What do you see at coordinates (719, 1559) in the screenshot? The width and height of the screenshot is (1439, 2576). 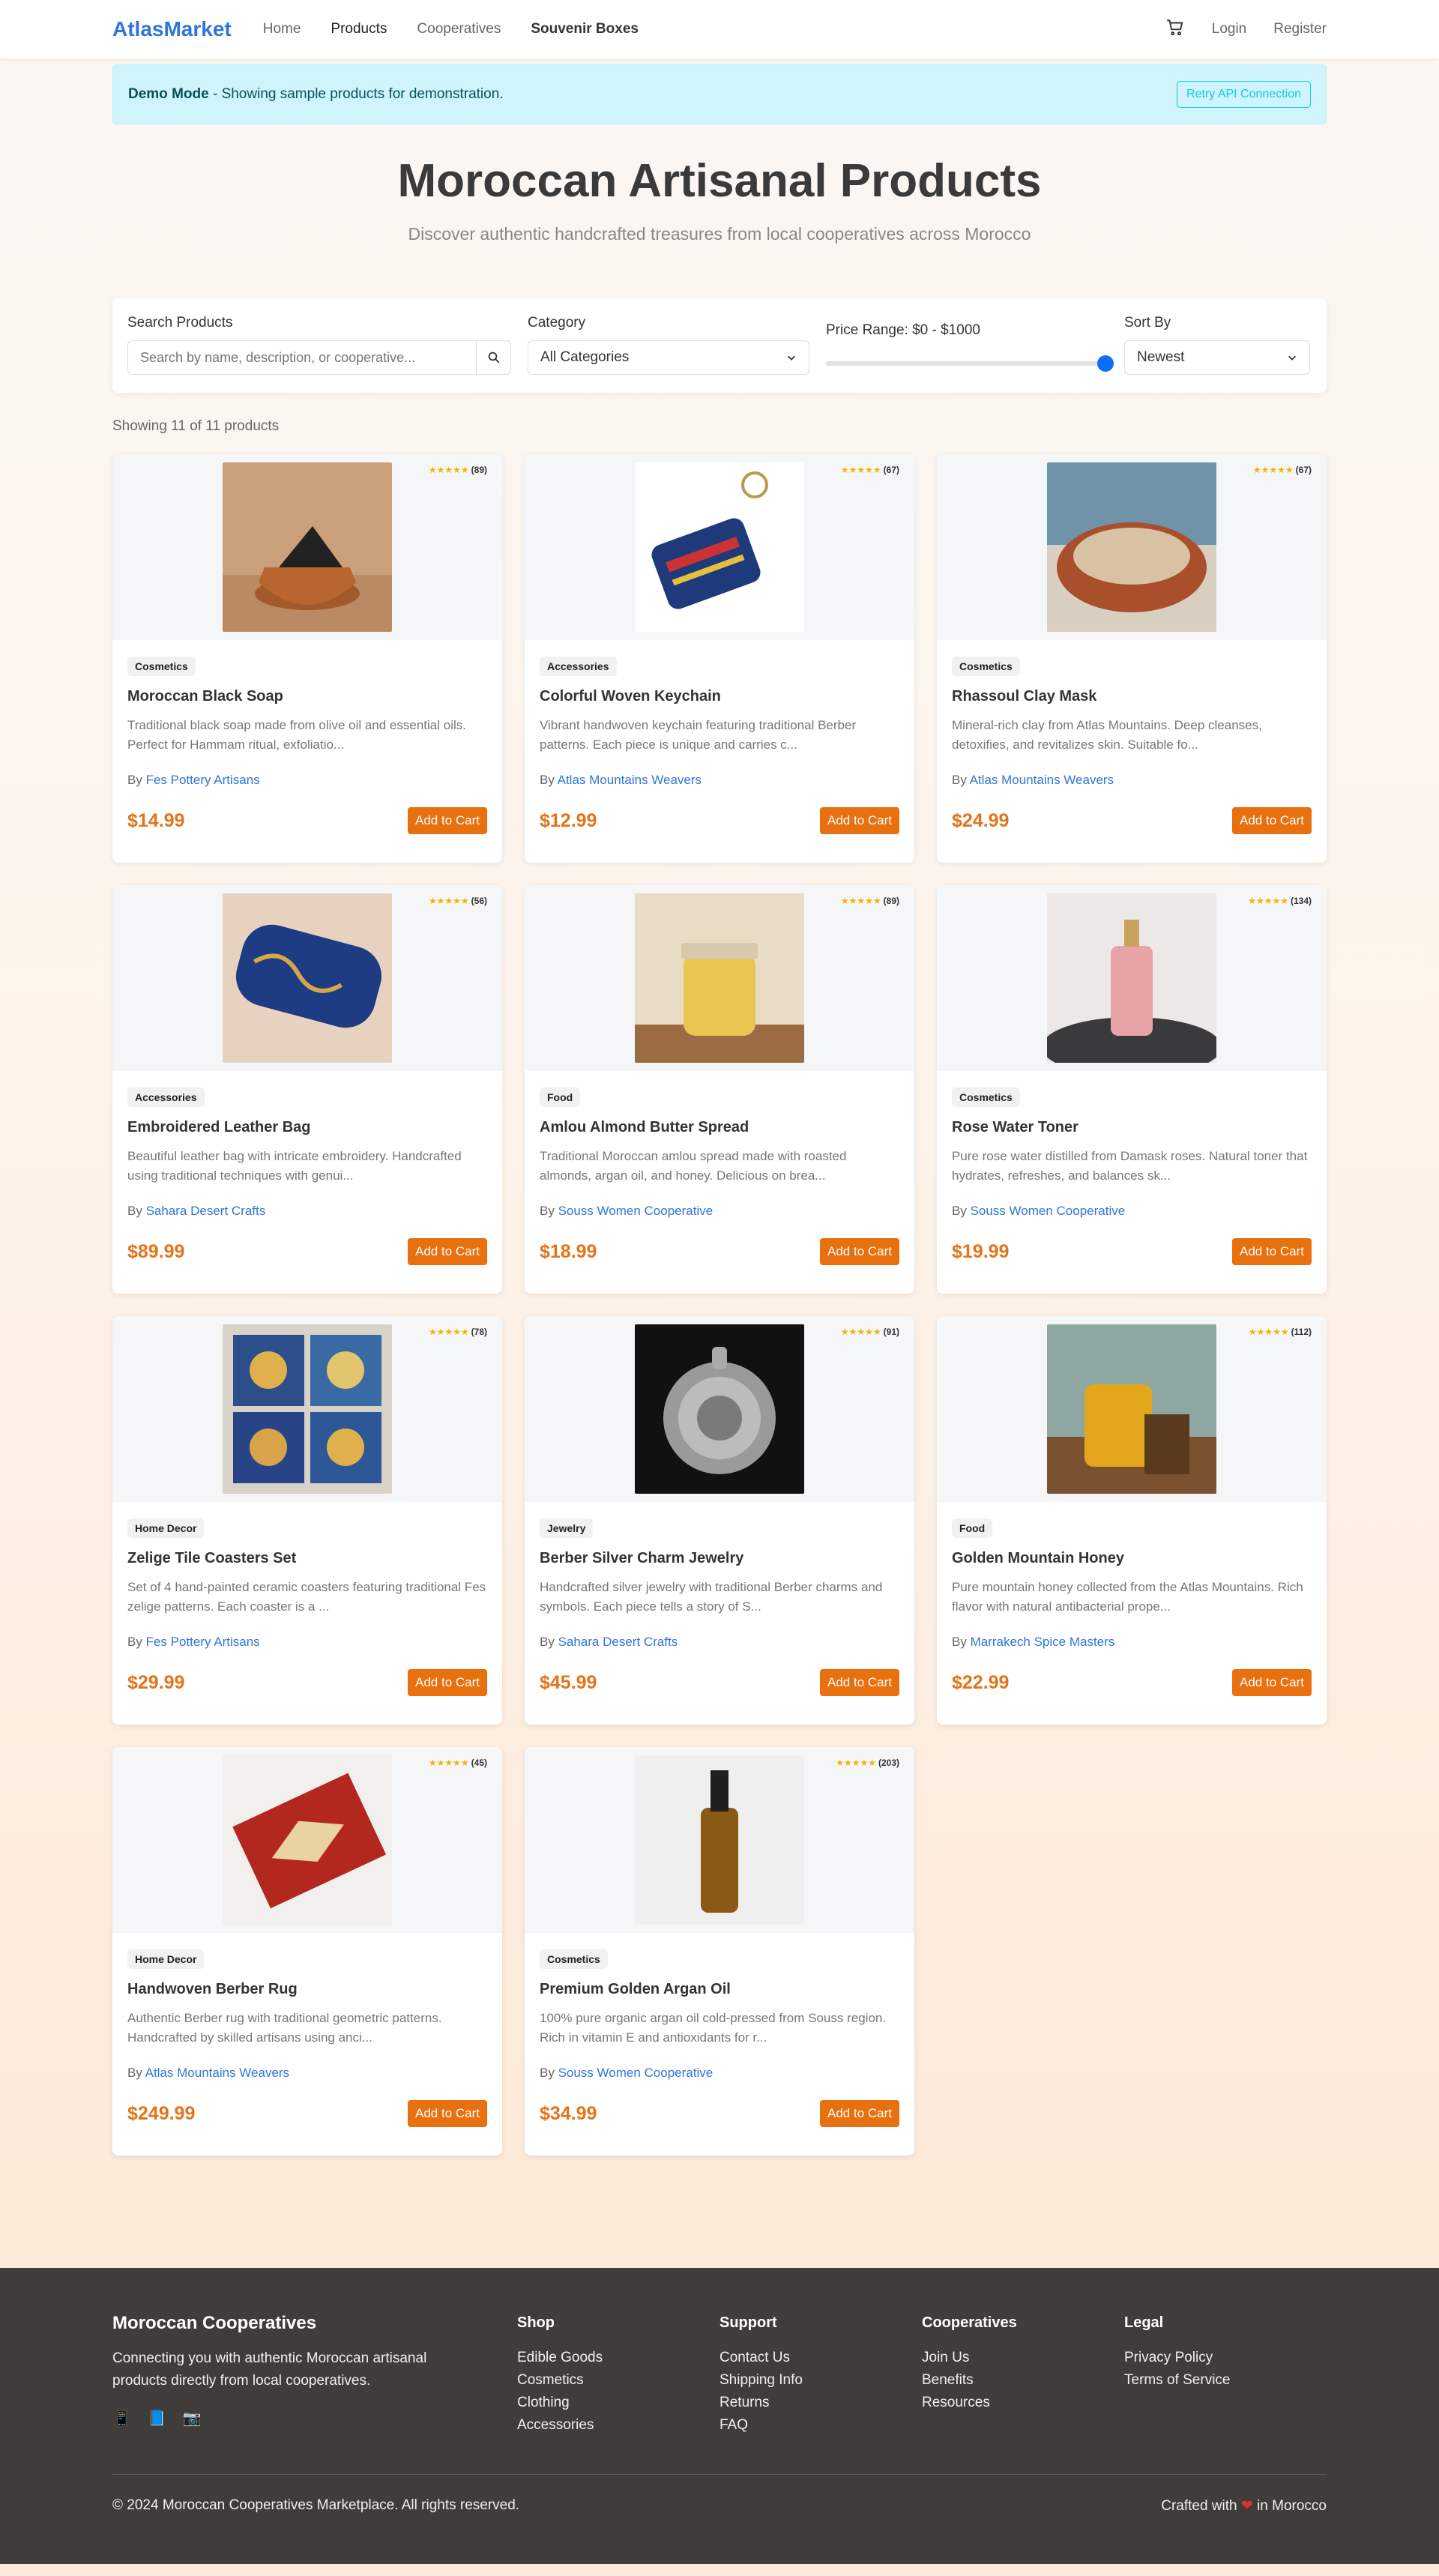 I see `product-title: Berber Silver Charm Jewelry` at bounding box center [719, 1559].